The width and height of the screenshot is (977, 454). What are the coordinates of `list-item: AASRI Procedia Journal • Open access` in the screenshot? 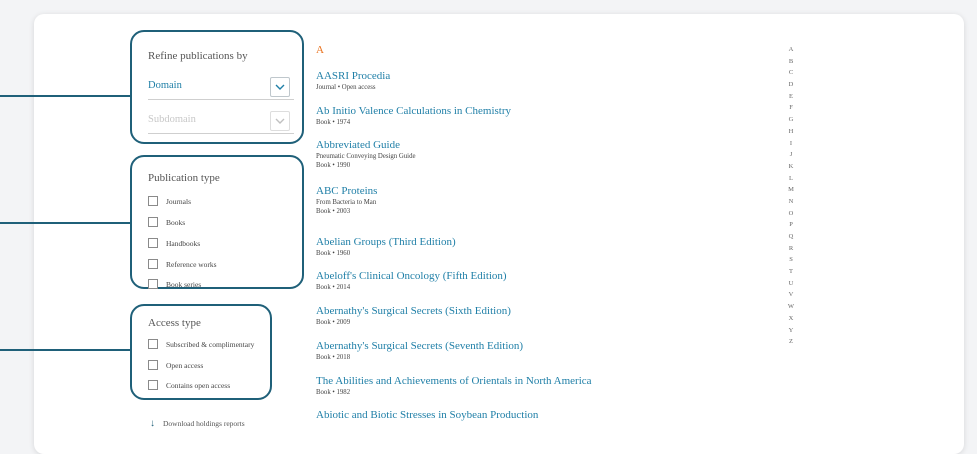 It's located at (353, 80).